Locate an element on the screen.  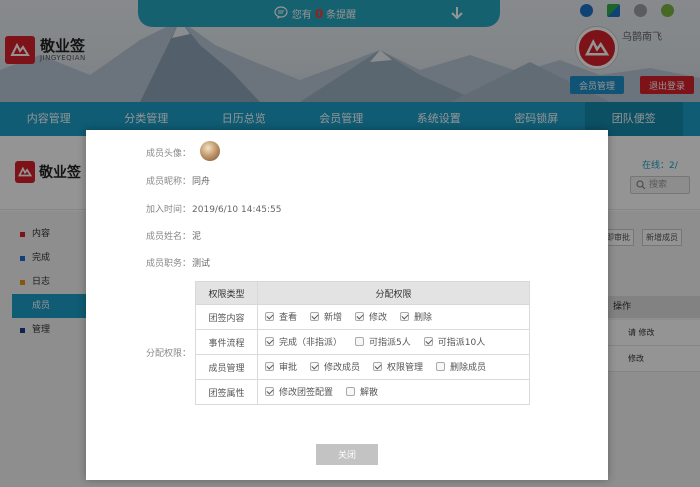
permission-row: 团签内容 查看 新增 修改 删除 is located at coordinates (362, 317).